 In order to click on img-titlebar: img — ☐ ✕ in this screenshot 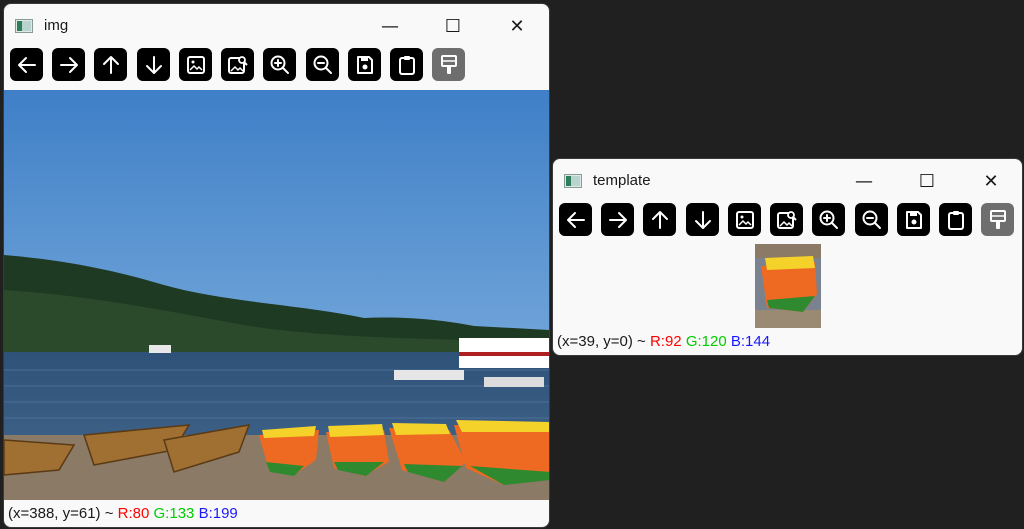, I will do `click(276, 26)`.